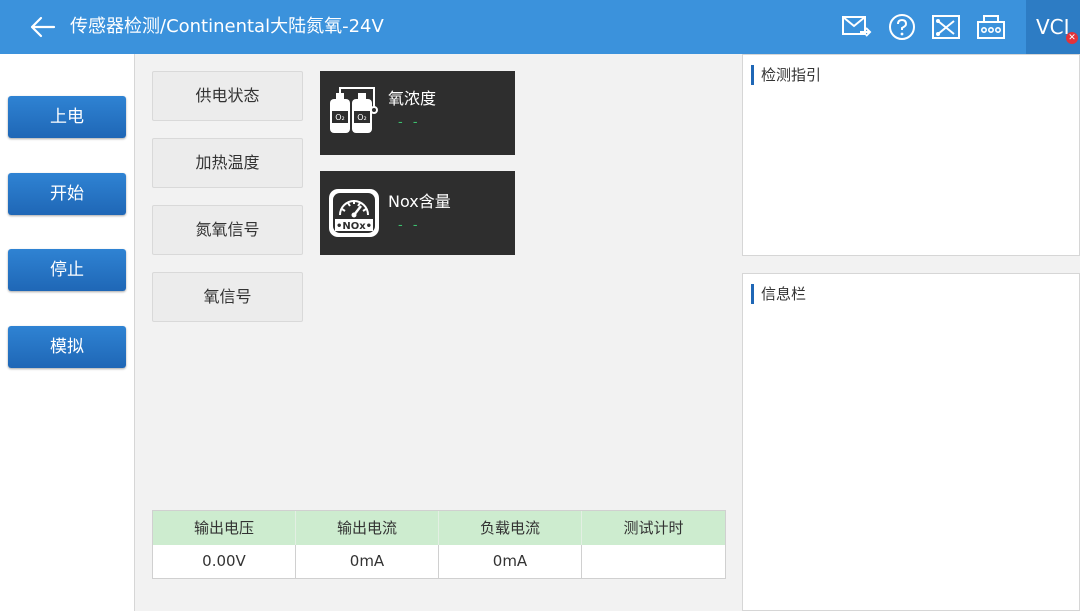 This screenshot has width=1080, height=611. I want to click on nox-content-value: - -, so click(409, 225).